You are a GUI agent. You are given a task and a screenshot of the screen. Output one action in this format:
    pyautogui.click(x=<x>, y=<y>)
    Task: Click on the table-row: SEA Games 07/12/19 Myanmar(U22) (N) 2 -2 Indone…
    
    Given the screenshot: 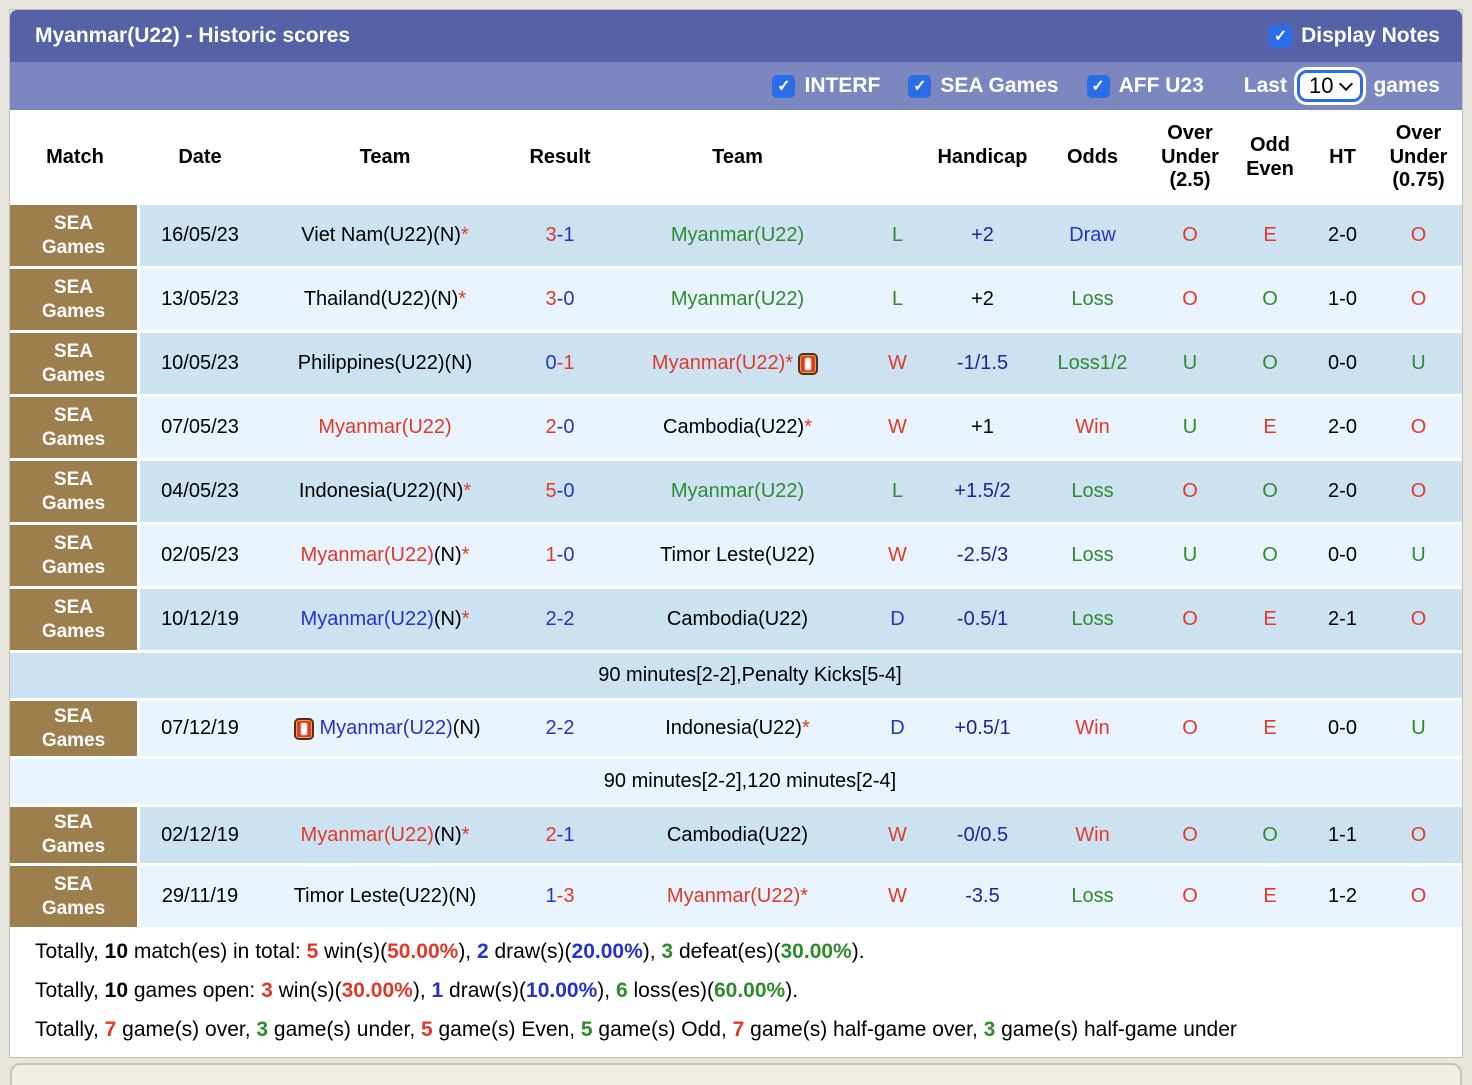 What is the action you would take?
    pyautogui.click(x=736, y=730)
    